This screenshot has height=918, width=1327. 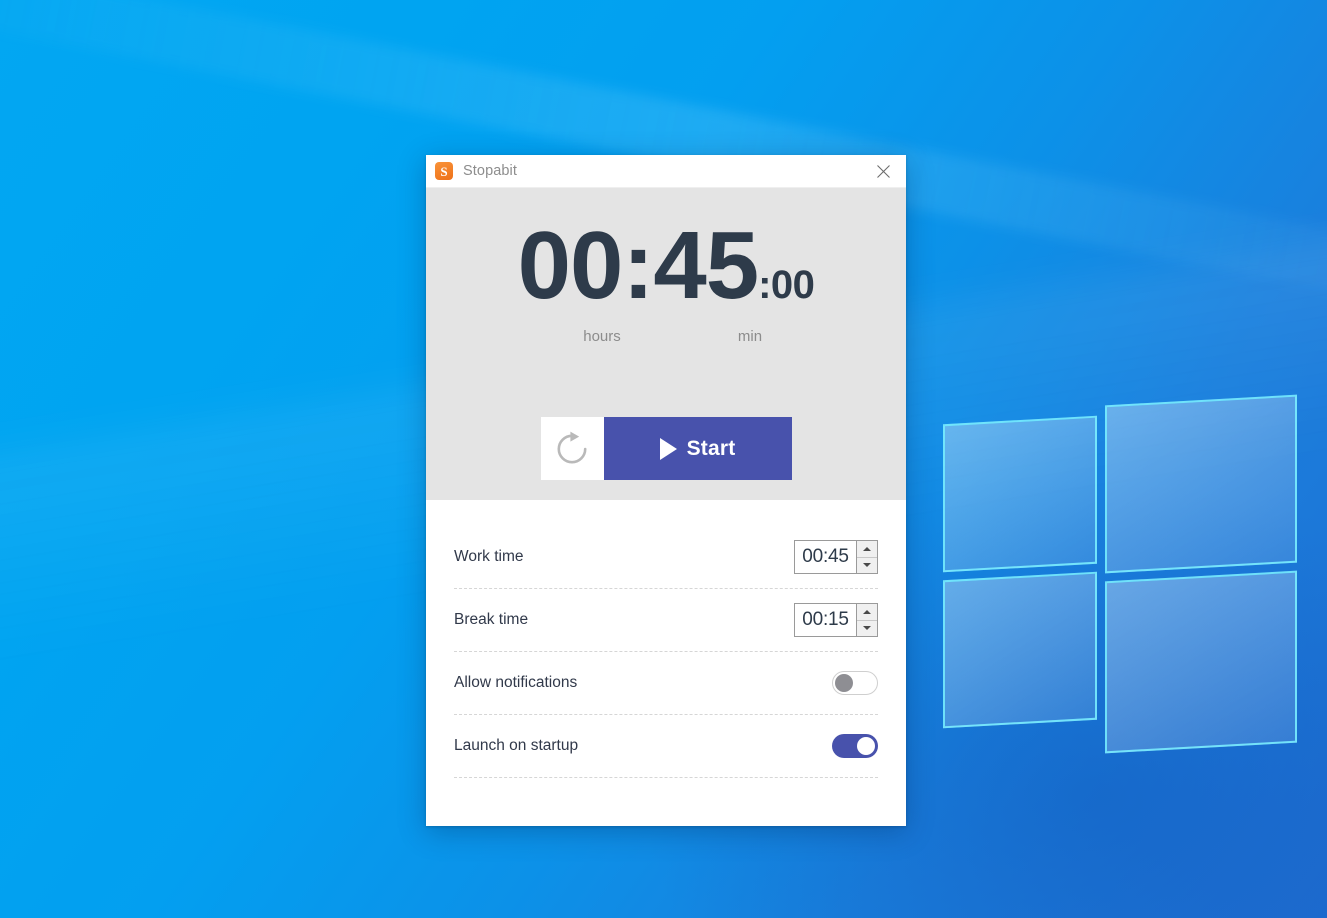 I want to click on timer-panel: 00:45:00 hours min Start, so click(x=666, y=344).